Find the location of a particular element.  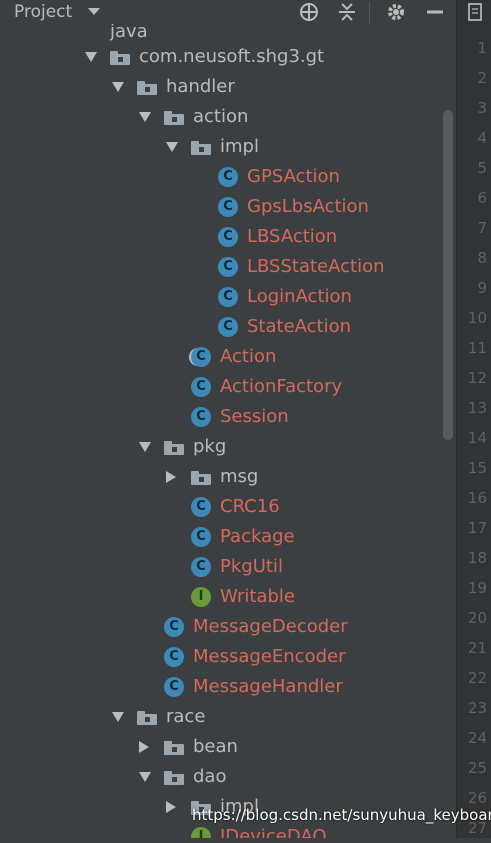

tree-row: com.neusoft.shg3.gt is located at coordinates (220, 57).